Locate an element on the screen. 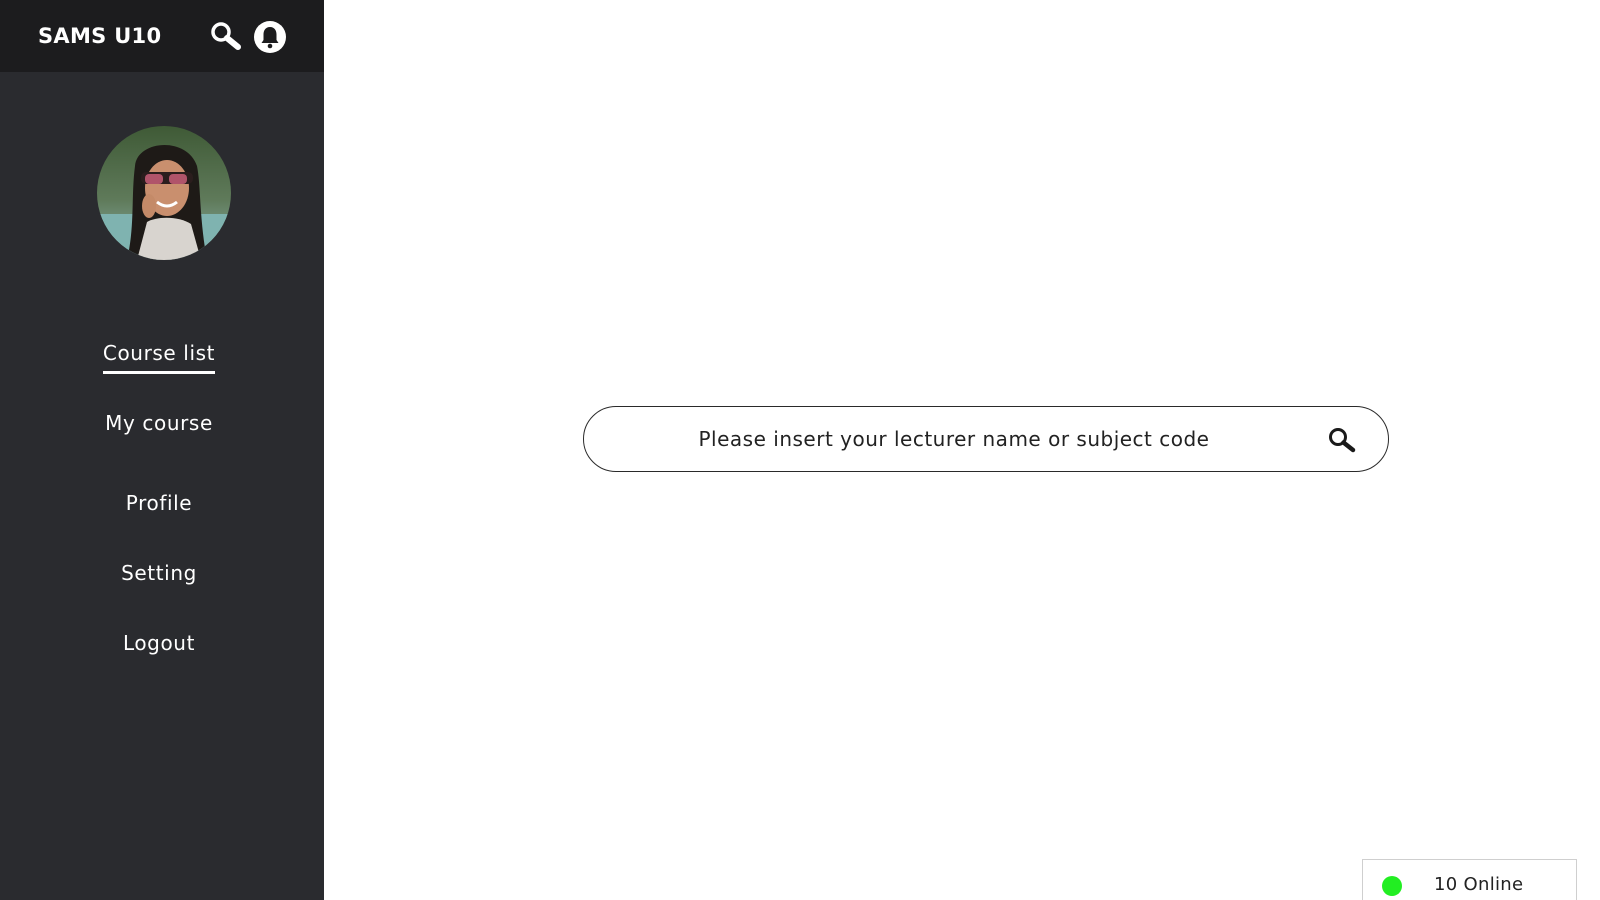 The image size is (1600, 900). online-indicator-dot is located at coordinates (1392, 886).